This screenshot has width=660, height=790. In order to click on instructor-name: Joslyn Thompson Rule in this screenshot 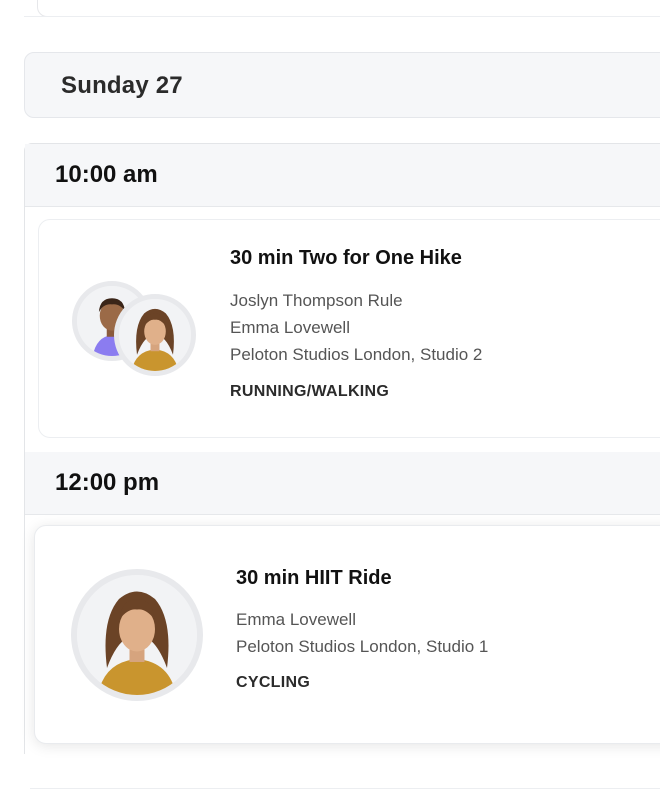, I will do `click(316, 300)`.